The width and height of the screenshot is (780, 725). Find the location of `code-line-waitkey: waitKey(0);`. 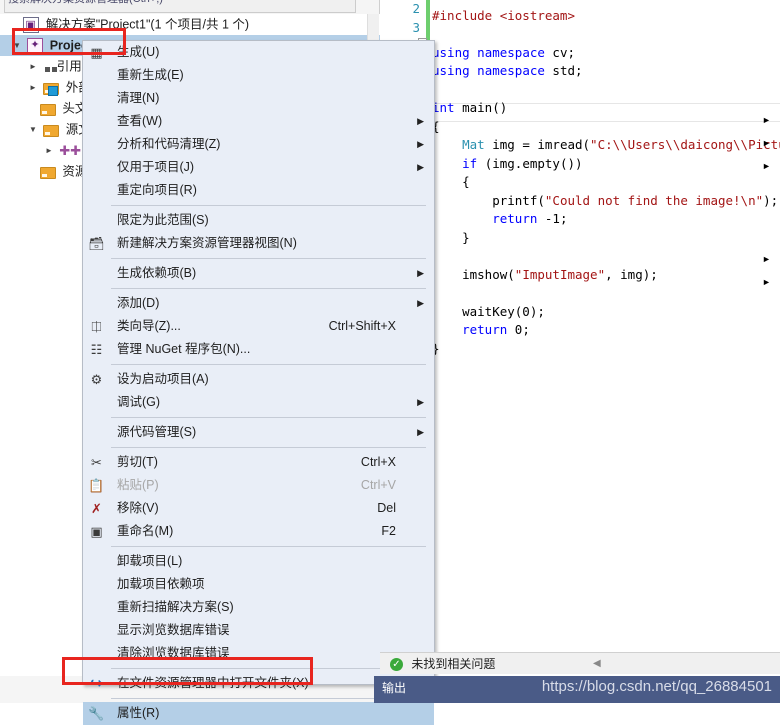

code-line-waitkey: waitKey(0); is located at coordinates (488, 311).